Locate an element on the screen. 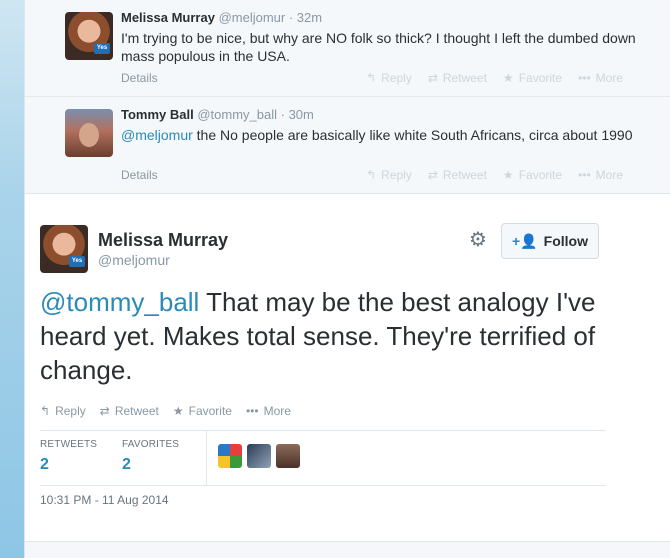 The image size is (670, 558). gear-icon: ⚙ is located at coordinates (478, 240).